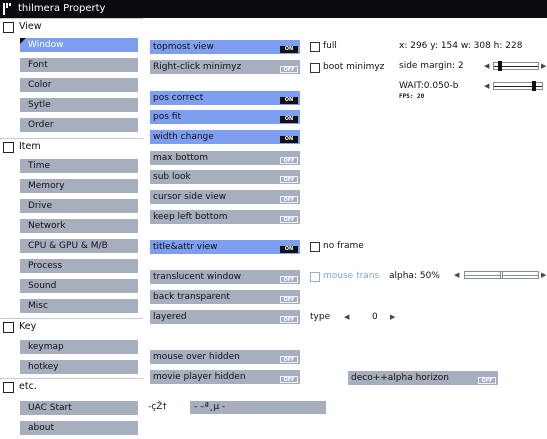 This screenshot has height=439, width=547. What do you see at coordinates (343, 246) in the screenshot?
I see `no-frame-label: no frame` at bounding box center [343, 246].